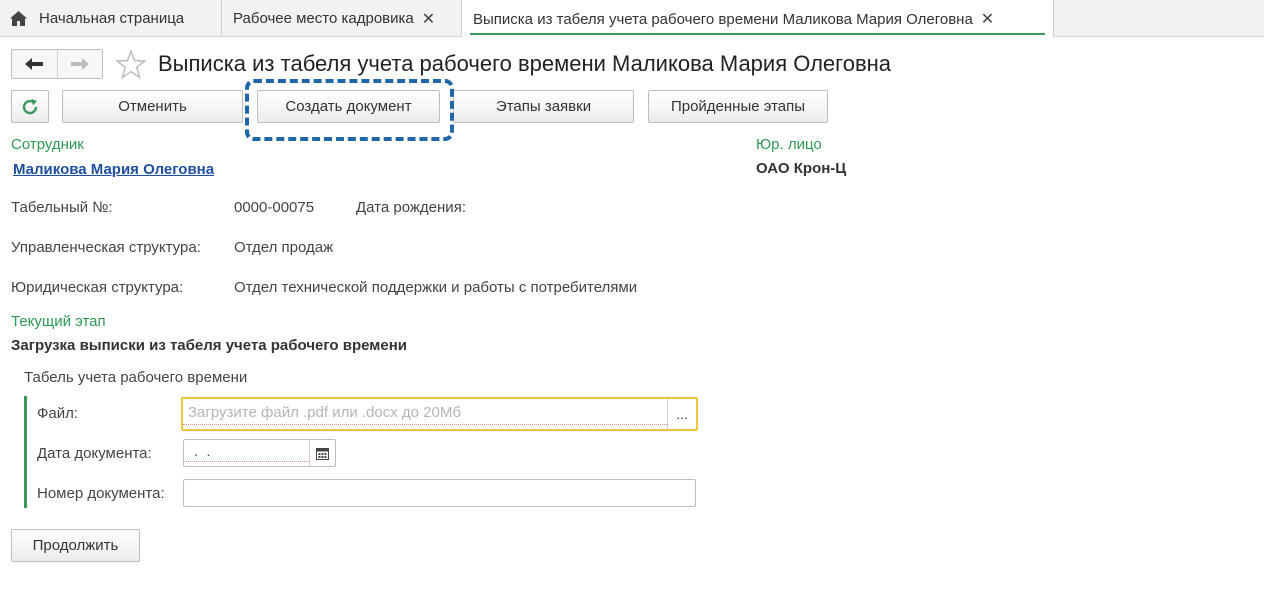  Describe the element at coordinates (322, 453) in the screenshot. I see `calendar-icon` at that location.